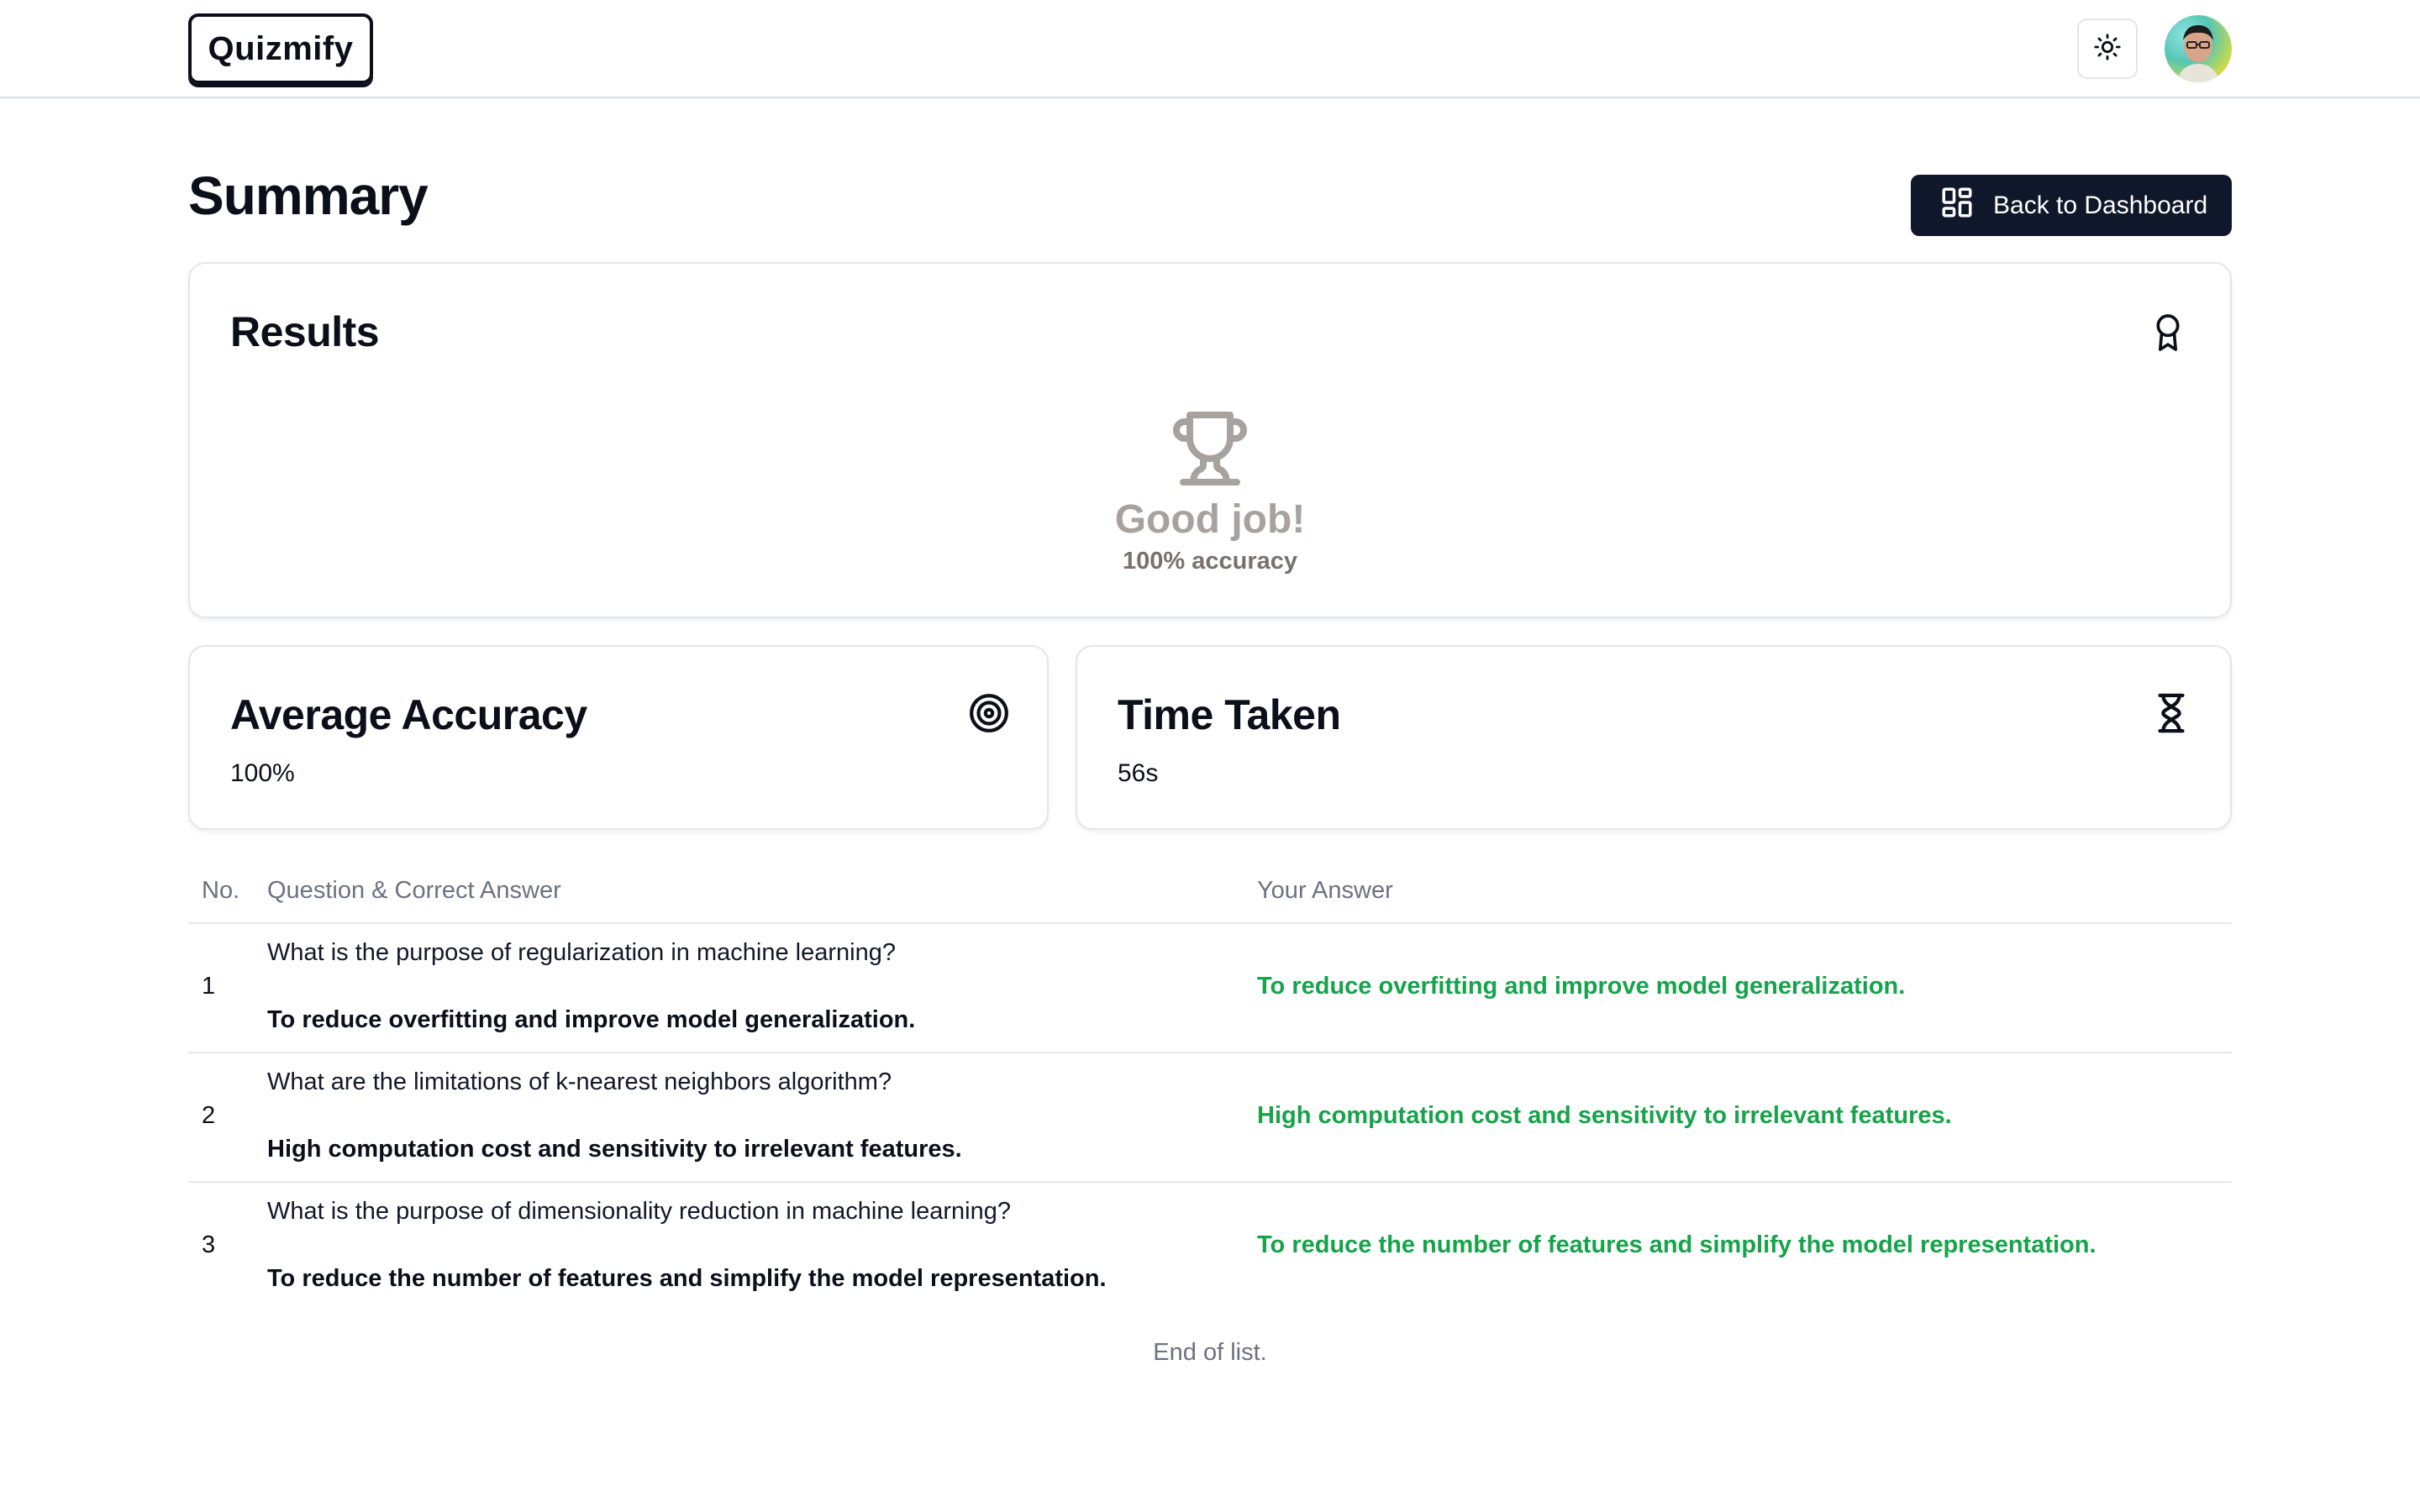  Describe the element at coordinates (2171, 715) in the screenshot. I see `hourglass-icon` at that location.